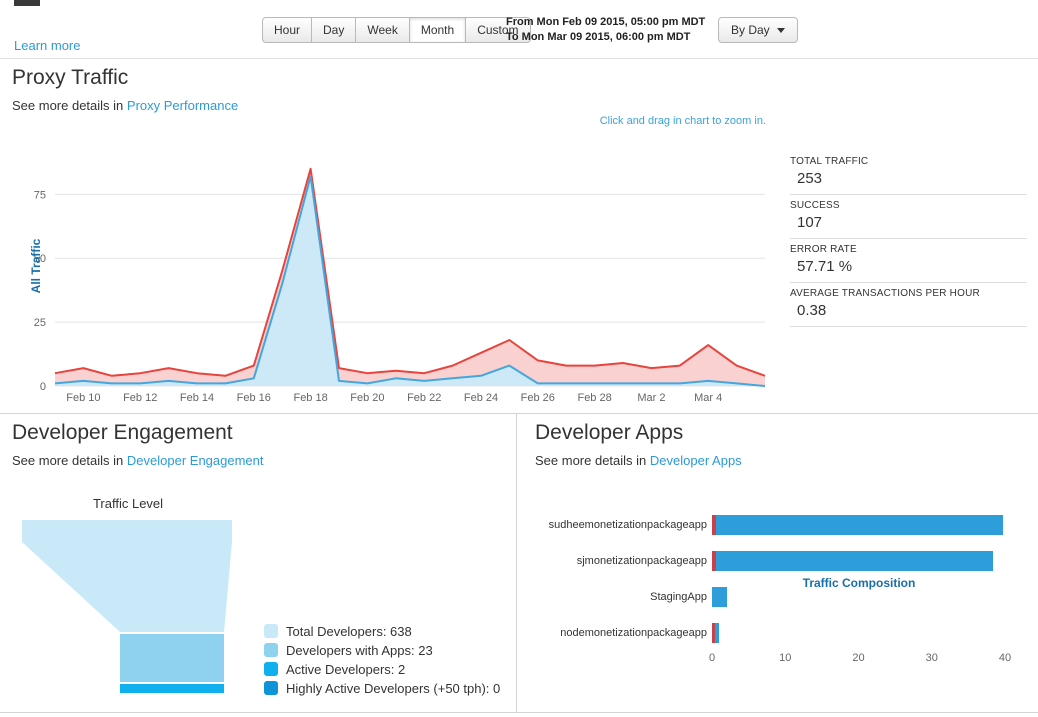 This screenshot has height=717, width=1038. Describe the element at coordinates (83, 398) in the screenshot. I see `x-tick-label: Feb 10` at that location.